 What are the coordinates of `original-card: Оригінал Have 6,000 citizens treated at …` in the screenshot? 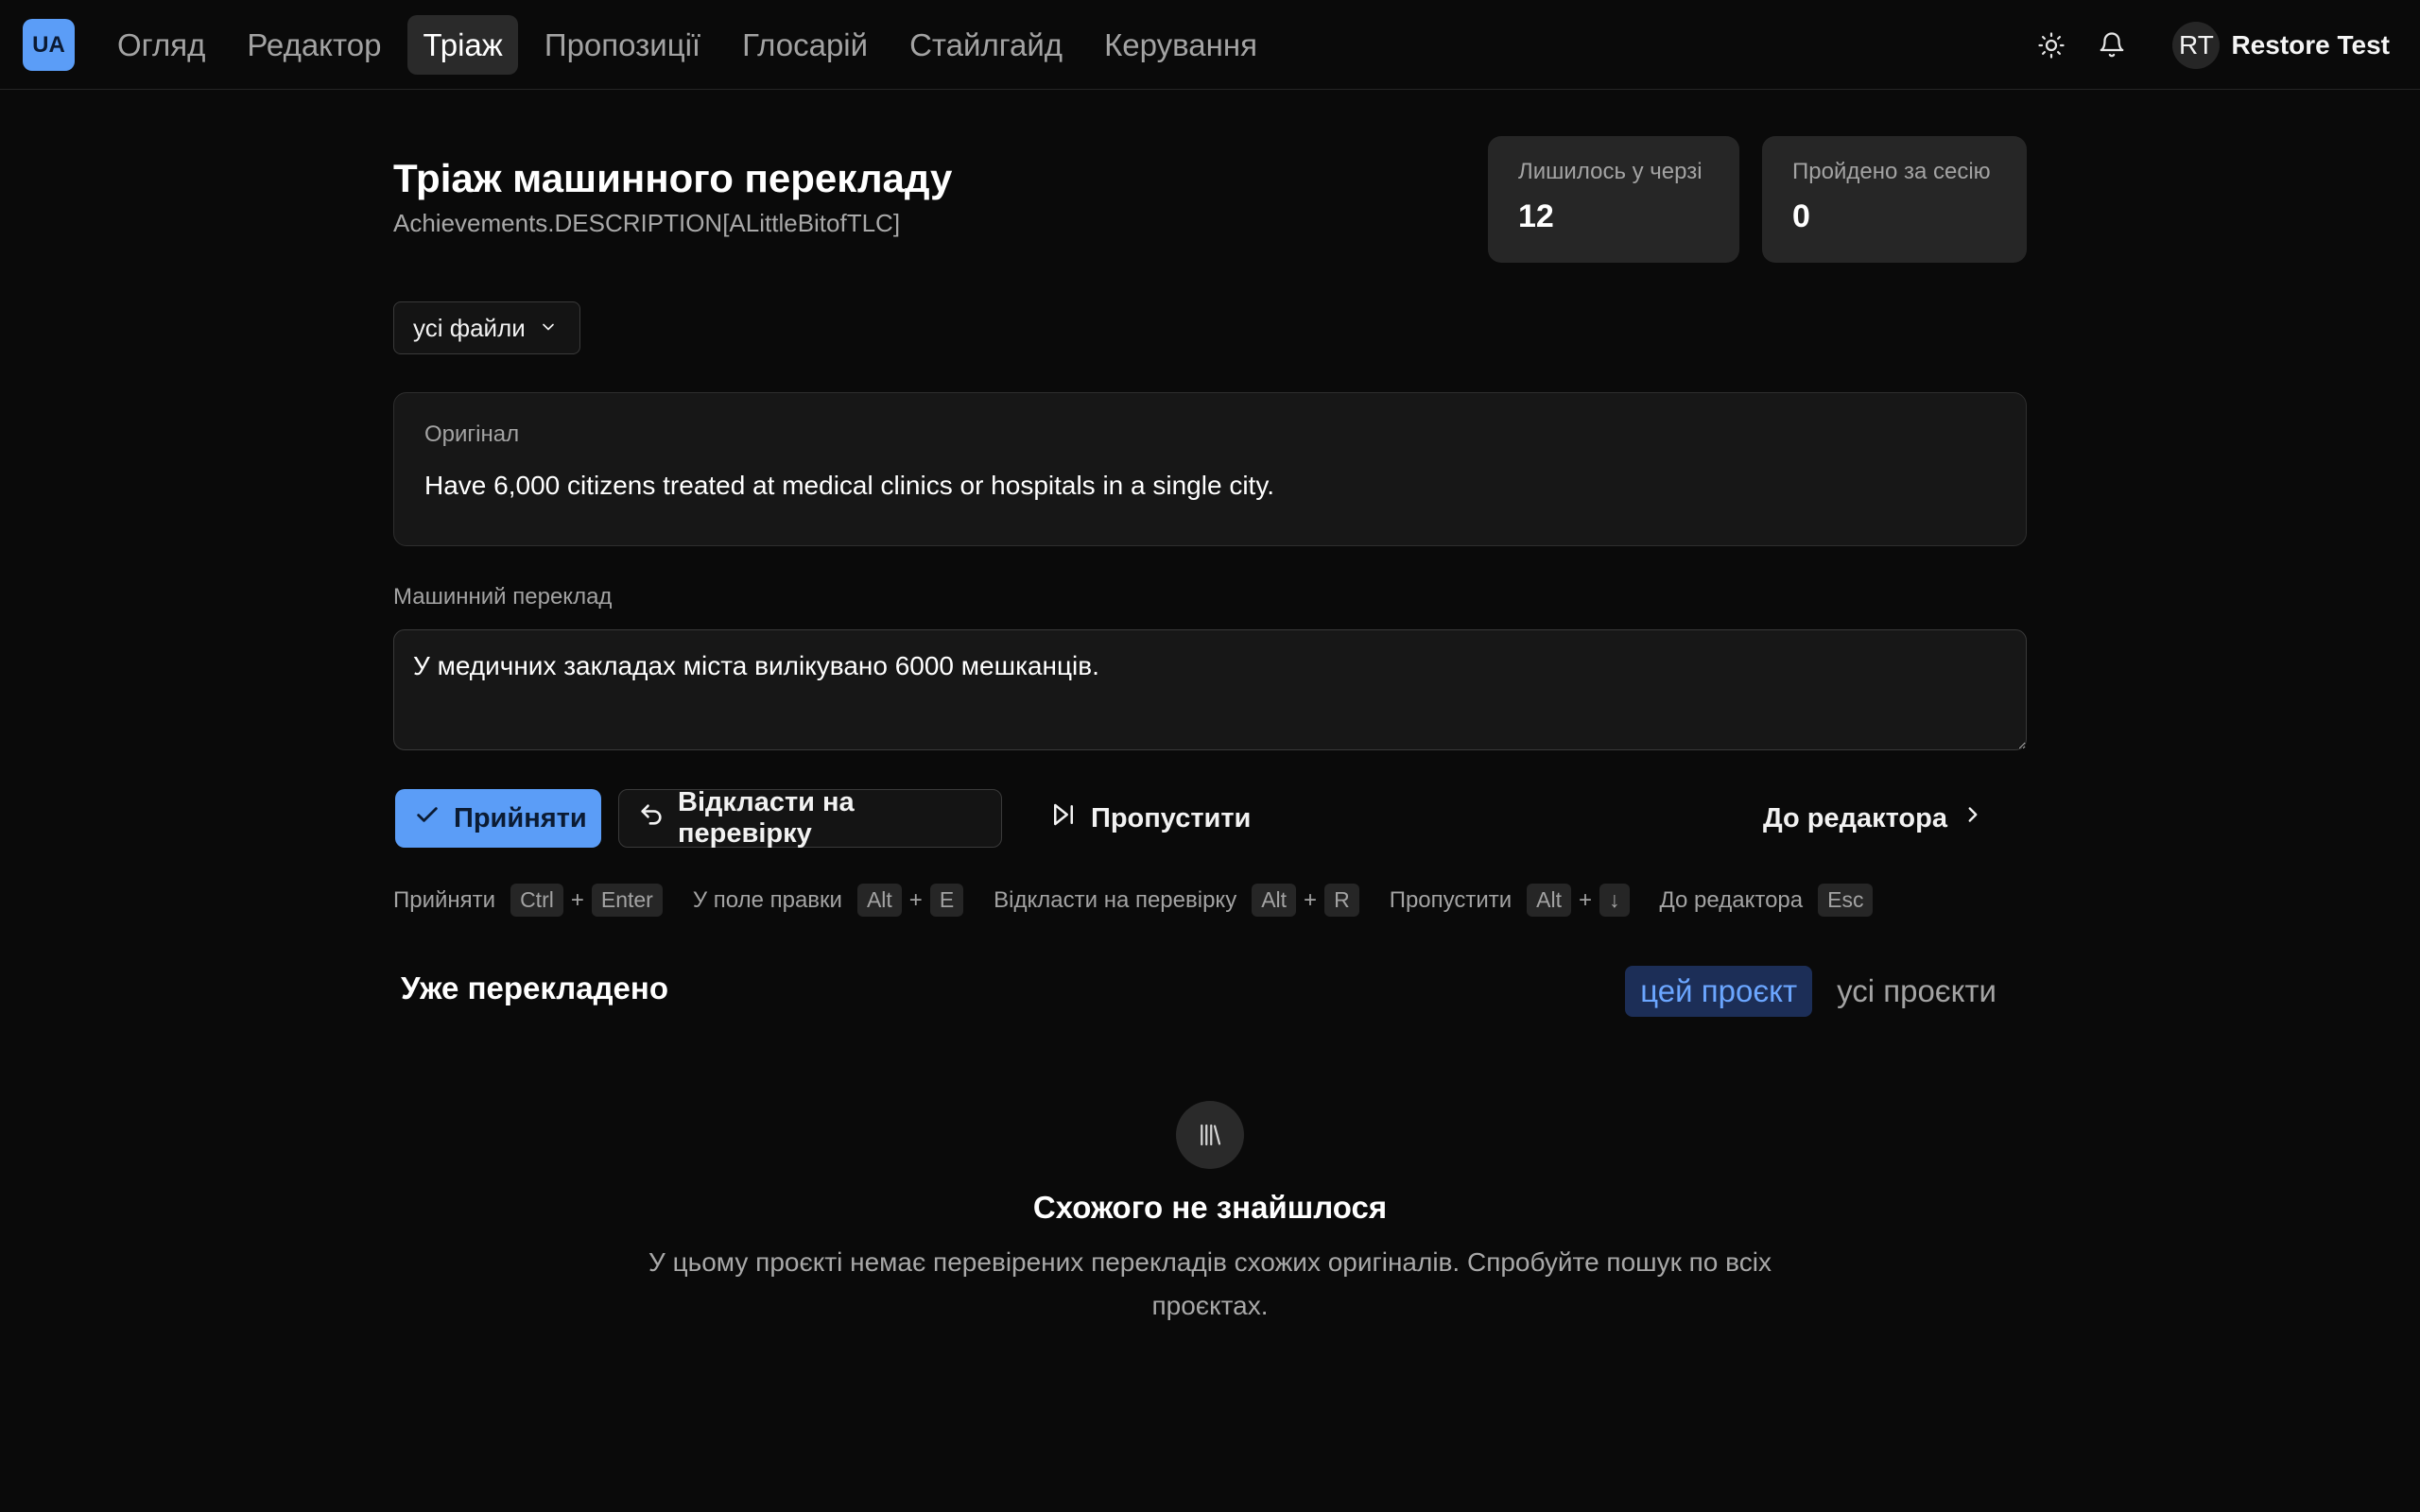 It's located at (1210, 469).